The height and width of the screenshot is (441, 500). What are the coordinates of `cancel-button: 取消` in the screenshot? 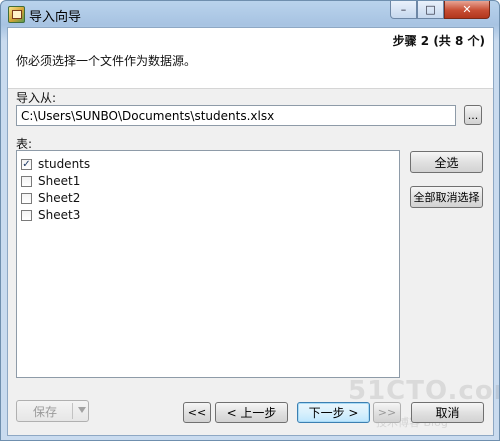 It's located at (447, 412).